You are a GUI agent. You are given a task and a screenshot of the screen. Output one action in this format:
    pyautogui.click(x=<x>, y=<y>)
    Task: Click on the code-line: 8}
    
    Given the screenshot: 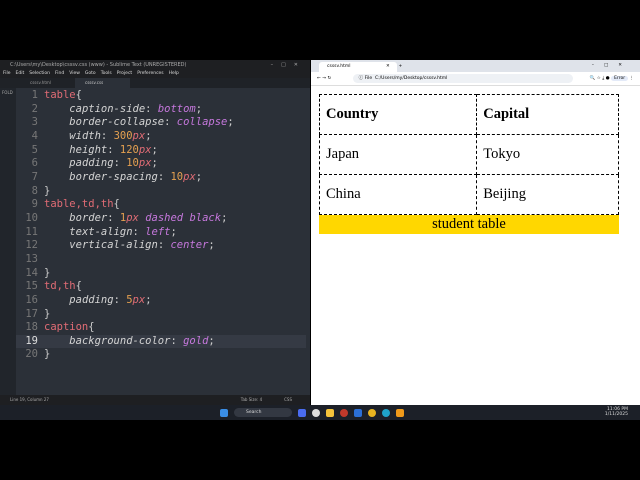 What is the action you would take?
    pyautogui.click(x=161, y=192)
    